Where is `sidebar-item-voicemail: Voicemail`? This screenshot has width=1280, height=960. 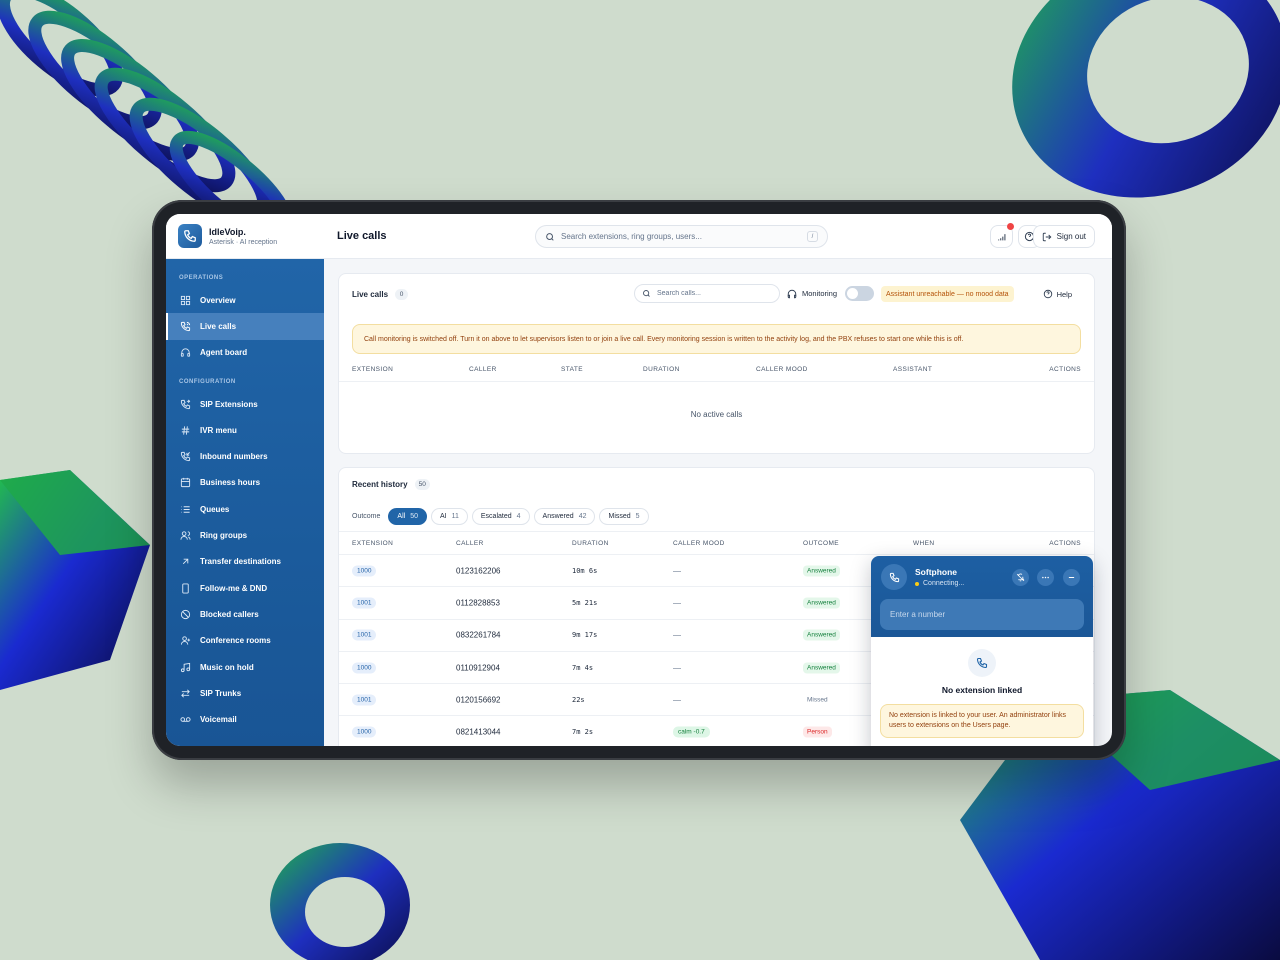 sidebar-item-voicemail: Voicemail is located at coordinates (245, 719).